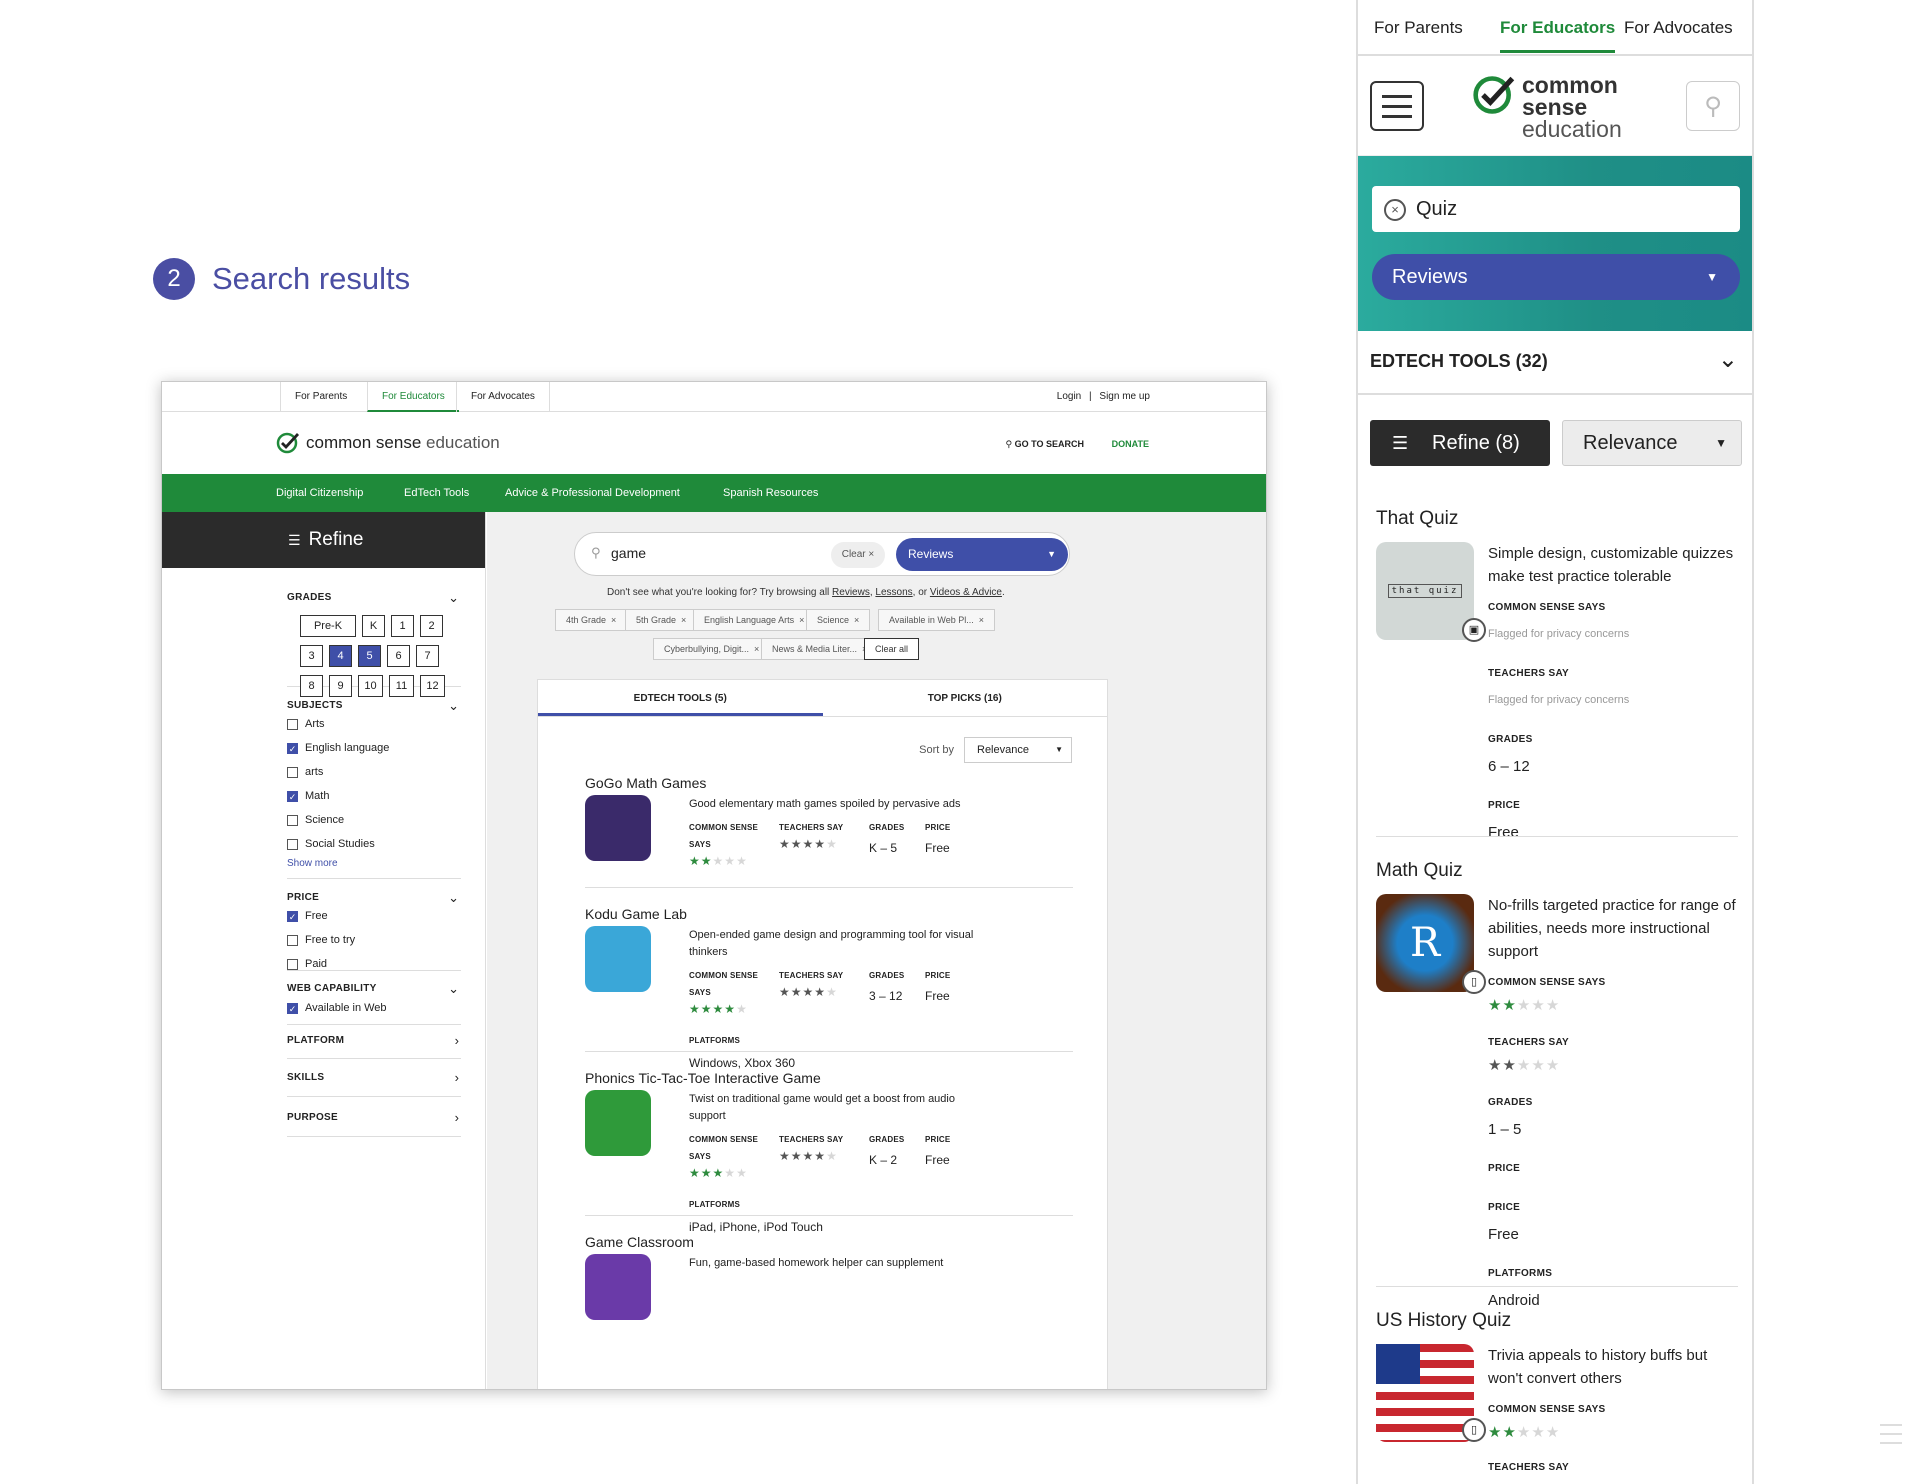 This screenshot has width=1920, height=1484. What do you see at coordinates (1130, 444) in the screenshot?
I see `donate-link: DONATE` at bounding box center [1130, 444].